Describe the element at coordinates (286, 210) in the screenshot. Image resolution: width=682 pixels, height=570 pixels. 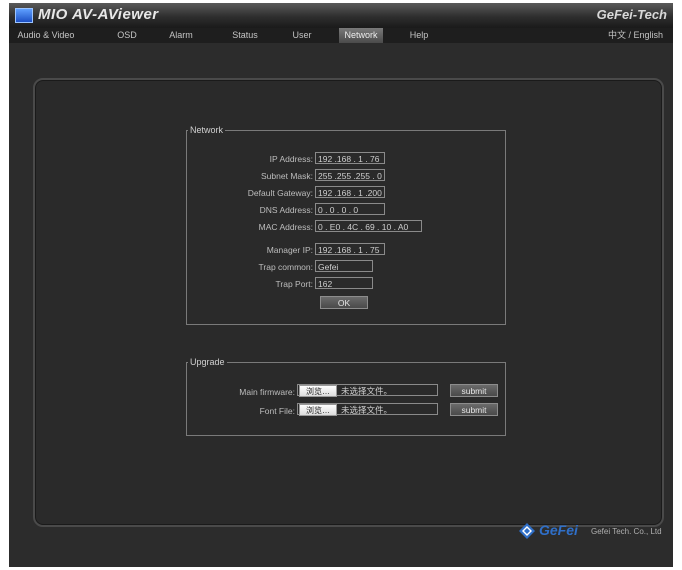
I see `dns-label: DNS Address:` at that location.